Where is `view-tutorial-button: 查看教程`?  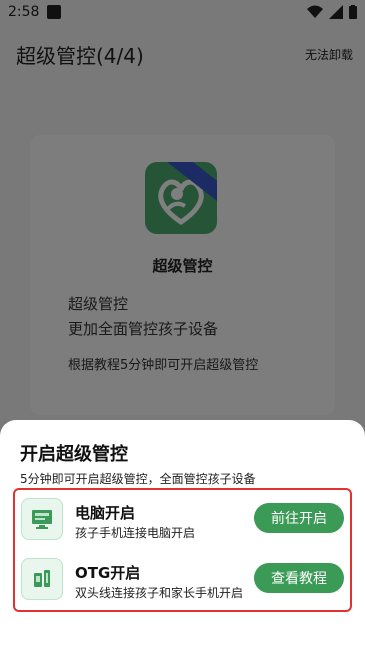 view-tutorial-button: 查看教程 is located at coordinates (299, 578).